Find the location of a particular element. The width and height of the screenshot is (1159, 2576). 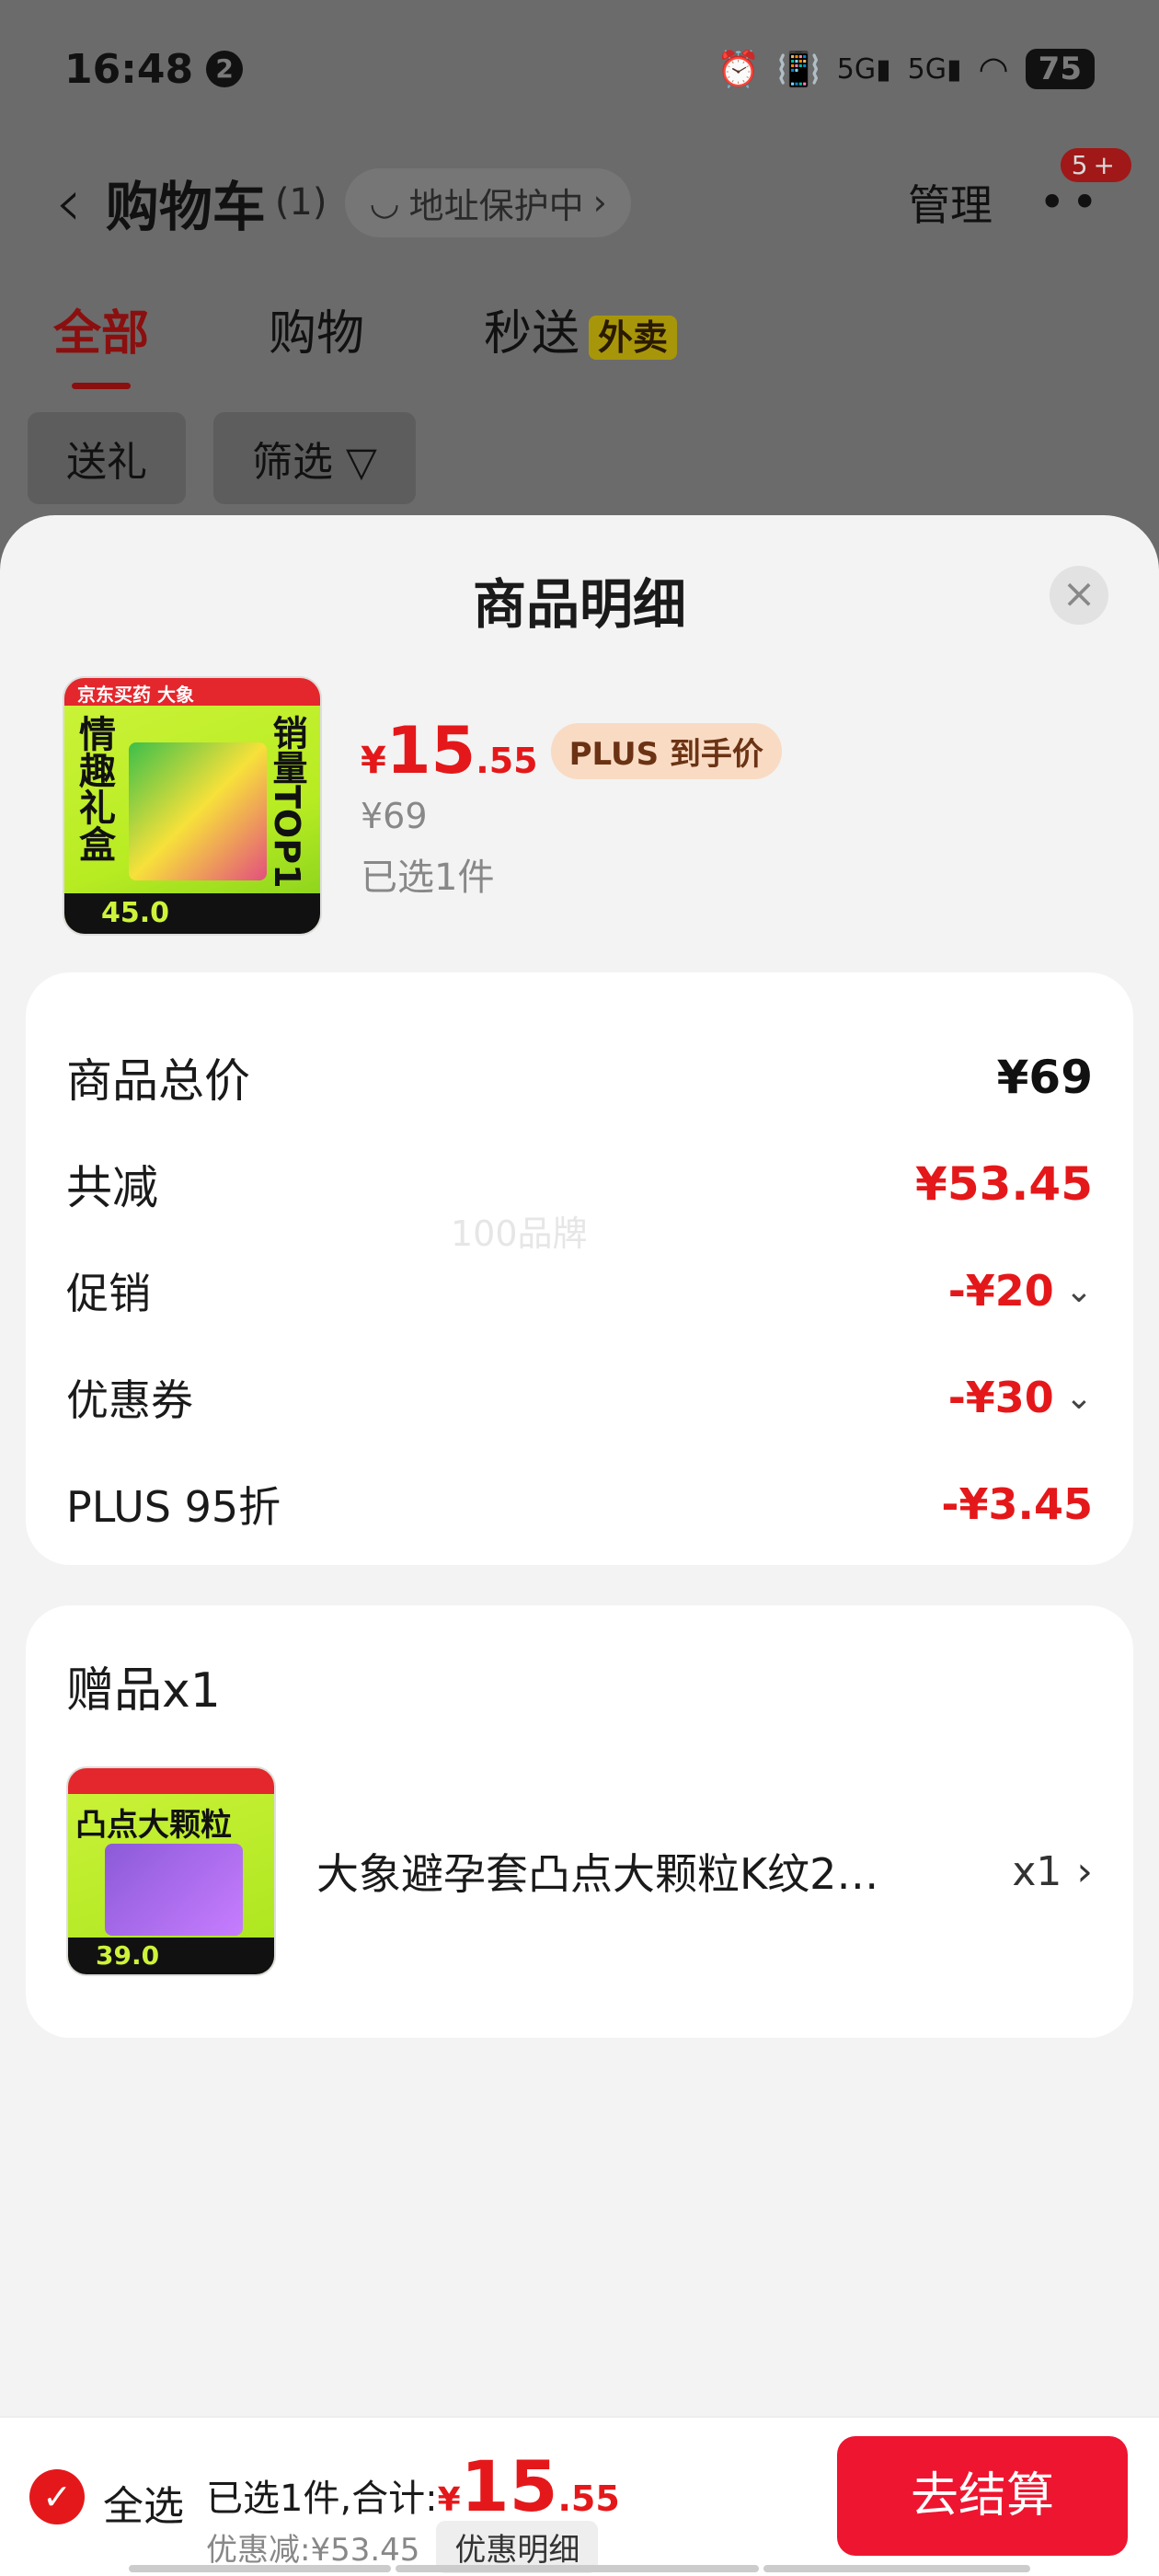

message-badge: 5+ is located at coordinates (1095, 165).